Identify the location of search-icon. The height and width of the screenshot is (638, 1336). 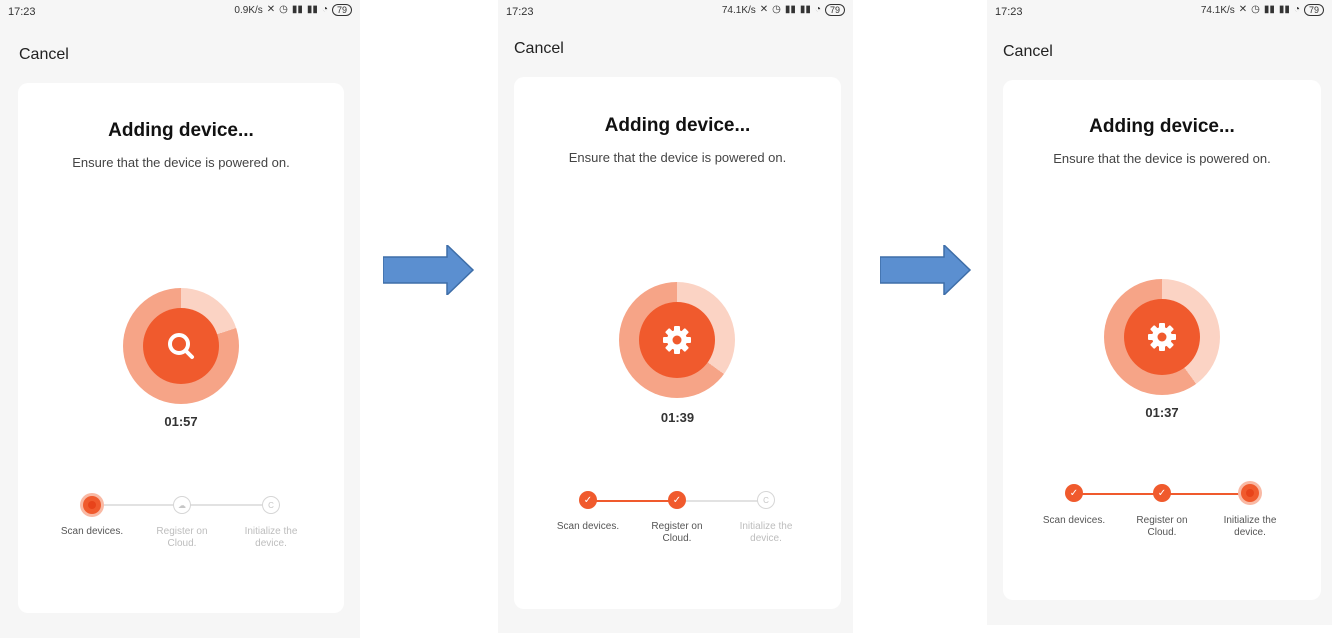
(181, 346).